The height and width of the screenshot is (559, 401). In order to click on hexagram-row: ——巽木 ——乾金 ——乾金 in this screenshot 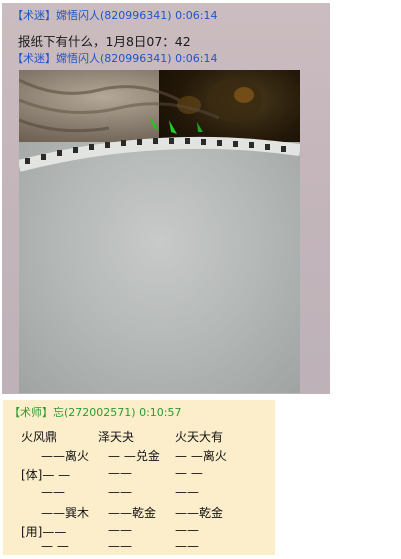, I will do `click(139, 514)`.